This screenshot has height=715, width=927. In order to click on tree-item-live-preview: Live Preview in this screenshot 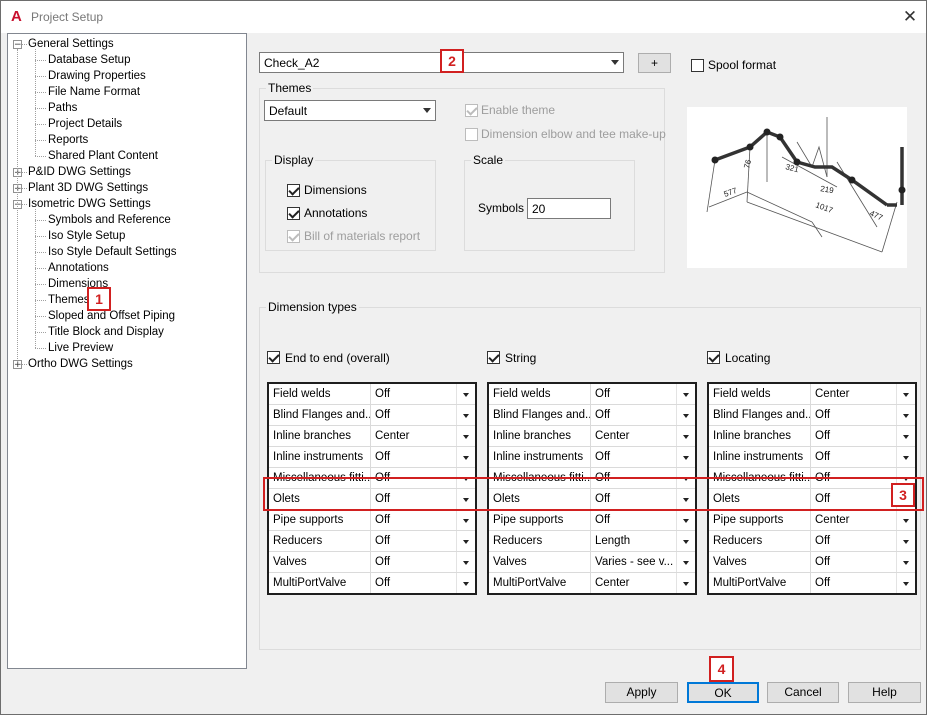, I will do `click(80, 348)`.